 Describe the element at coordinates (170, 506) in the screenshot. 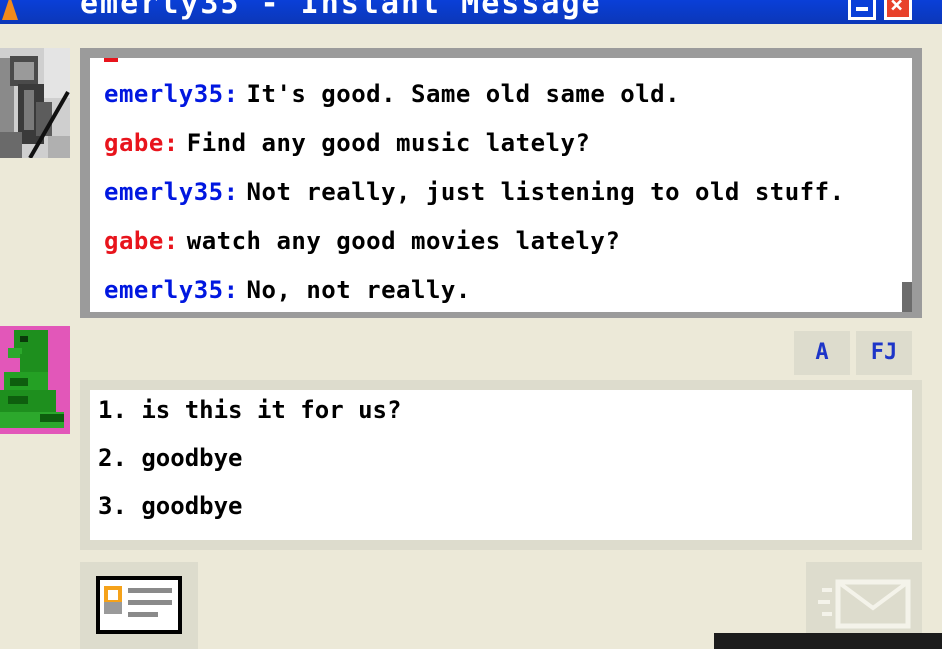

I see `reply-option: 3. goodbye` at that location.